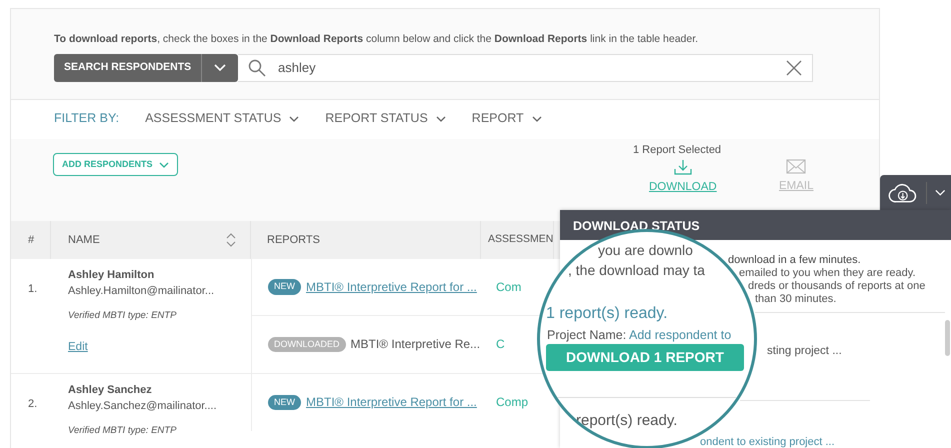 This screenshot has width=951, height=448. I want to click on assessment-status: Comp, so click(511, 403).